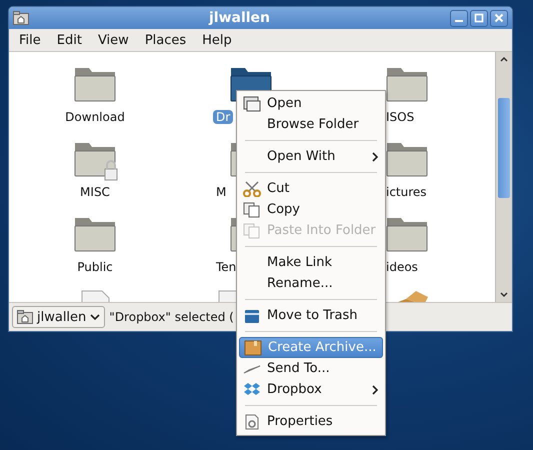 This screenshot has height=450, width=533. I want to click on file-name: MISC, so click(95, 192).